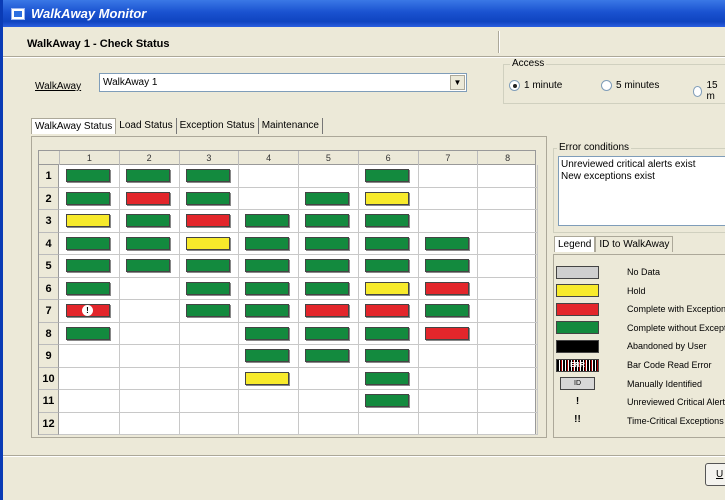 The image size is (725, 500). What do you see at coordinates (698, 91) in the screenshot?
I see `radio-15min` at bounding box center [698, 91].